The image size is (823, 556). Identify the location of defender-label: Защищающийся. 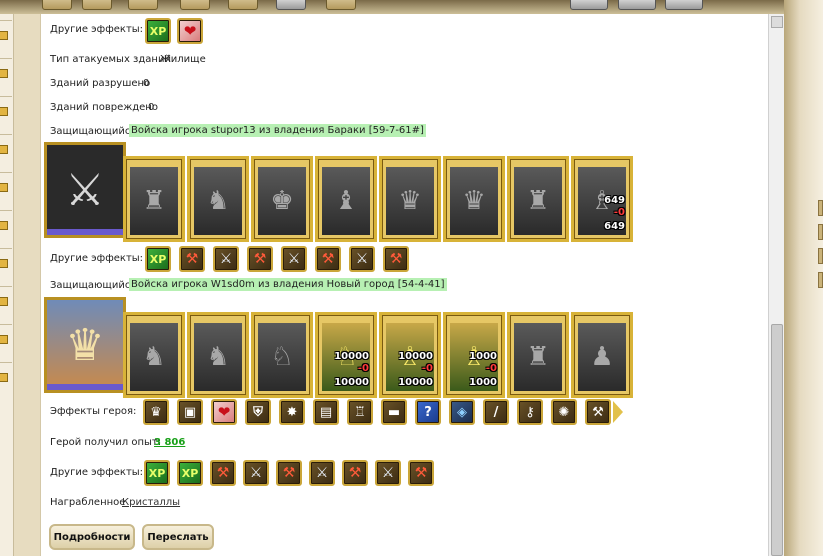
(93, 285).